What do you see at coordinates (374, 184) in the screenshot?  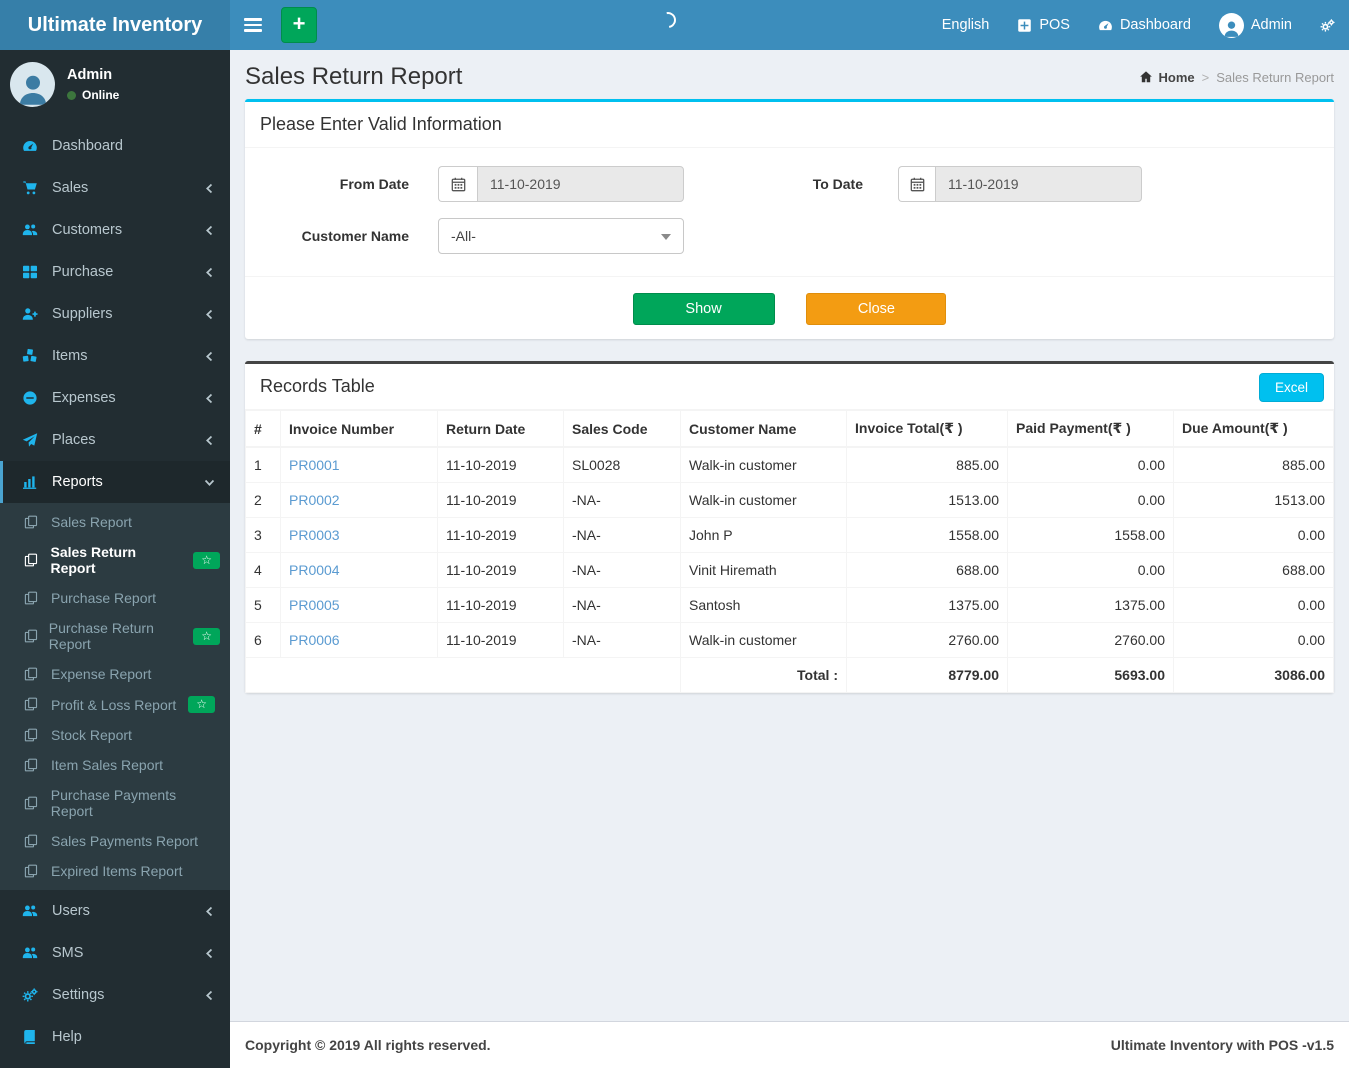 I see `from-date-label: From Date` at bounding box center [374, 184].